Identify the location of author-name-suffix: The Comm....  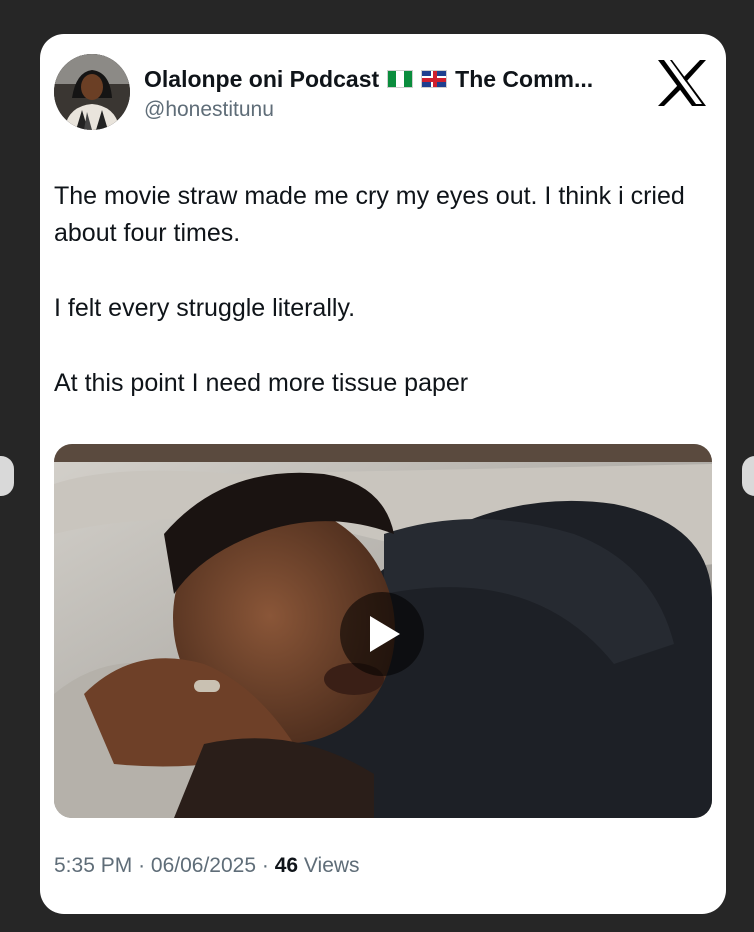
(524, 78).